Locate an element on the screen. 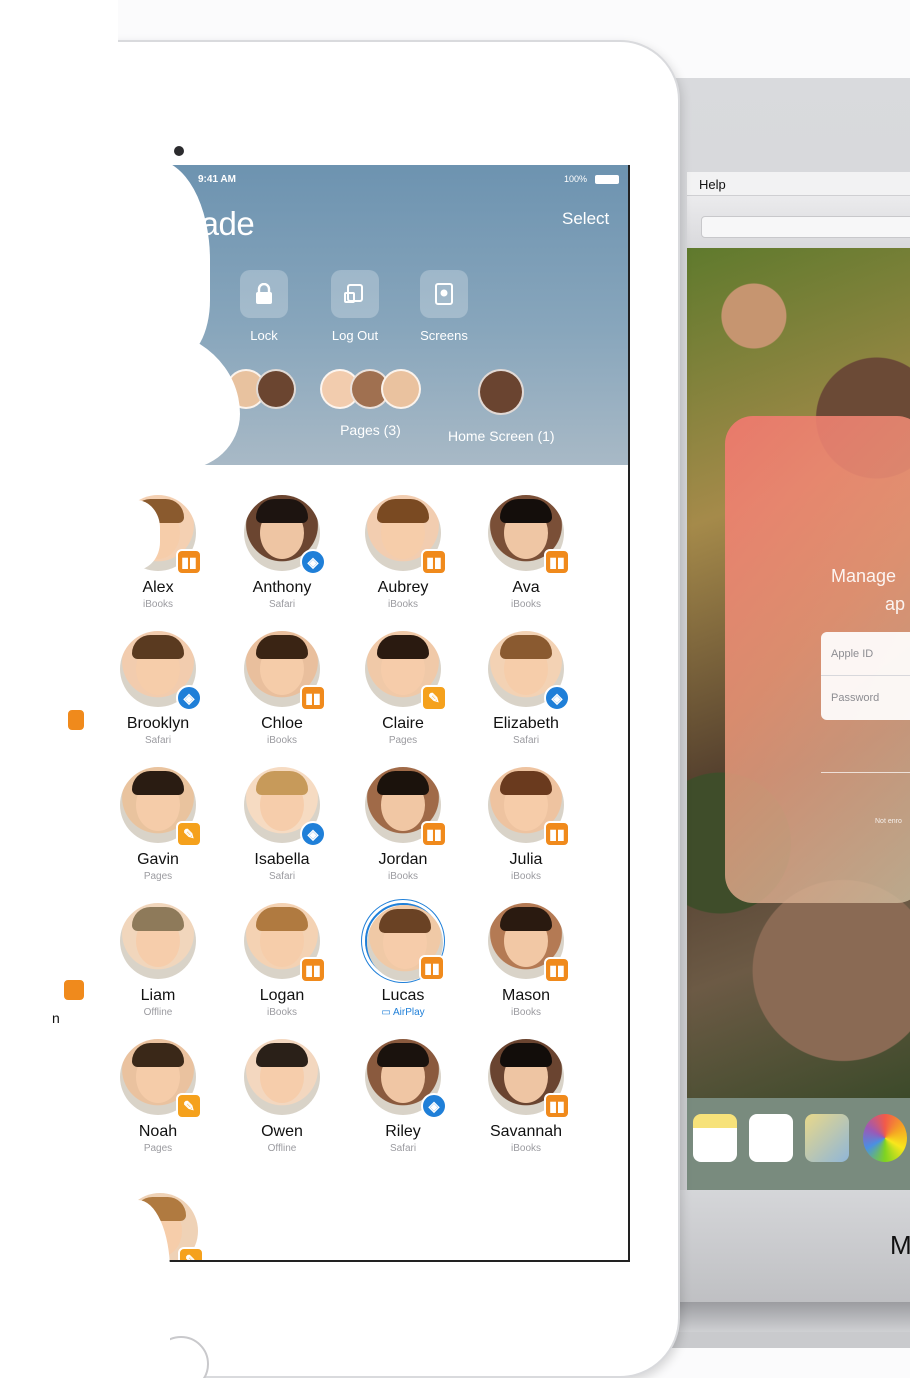 This screenshot has height=1378, width=910. student-chloe: ▮▮ Chloe iBooks is located at coordinates (282, 688).